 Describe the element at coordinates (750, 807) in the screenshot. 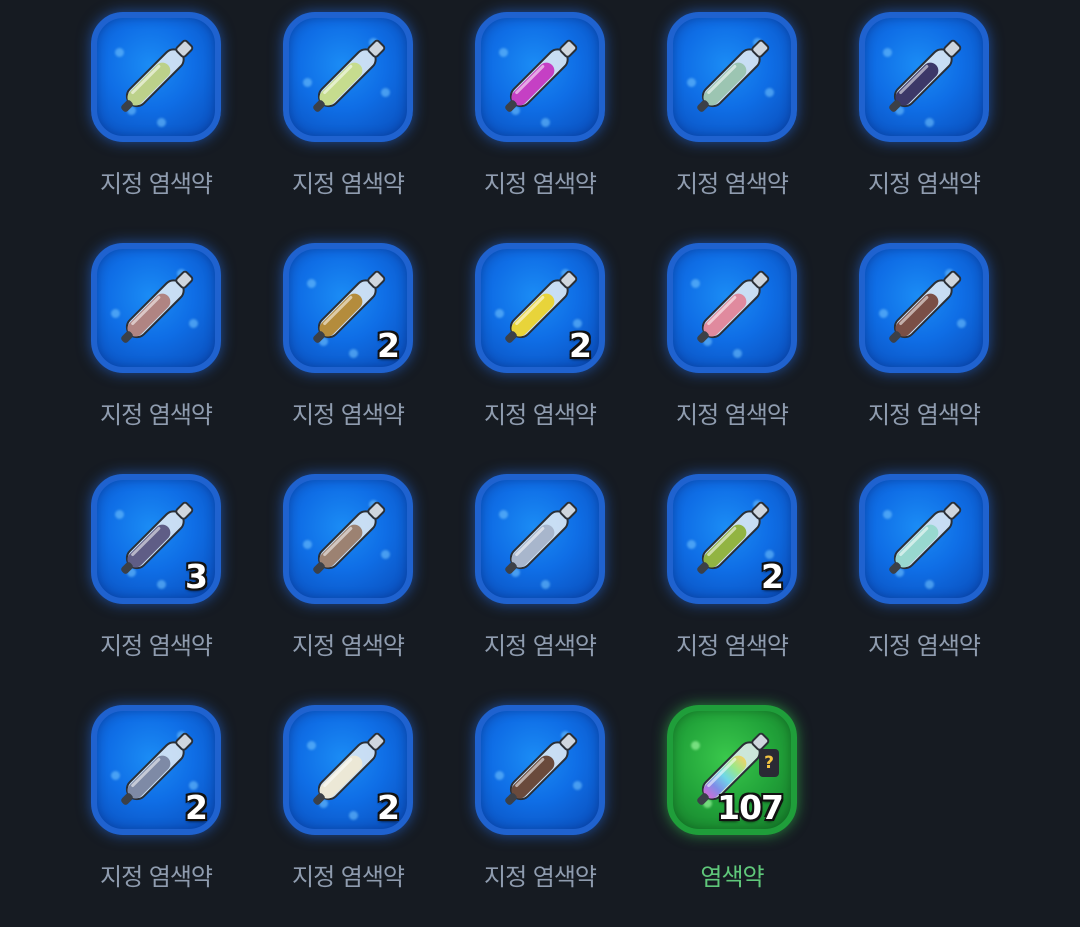

I see `item-count: 107` at that location.